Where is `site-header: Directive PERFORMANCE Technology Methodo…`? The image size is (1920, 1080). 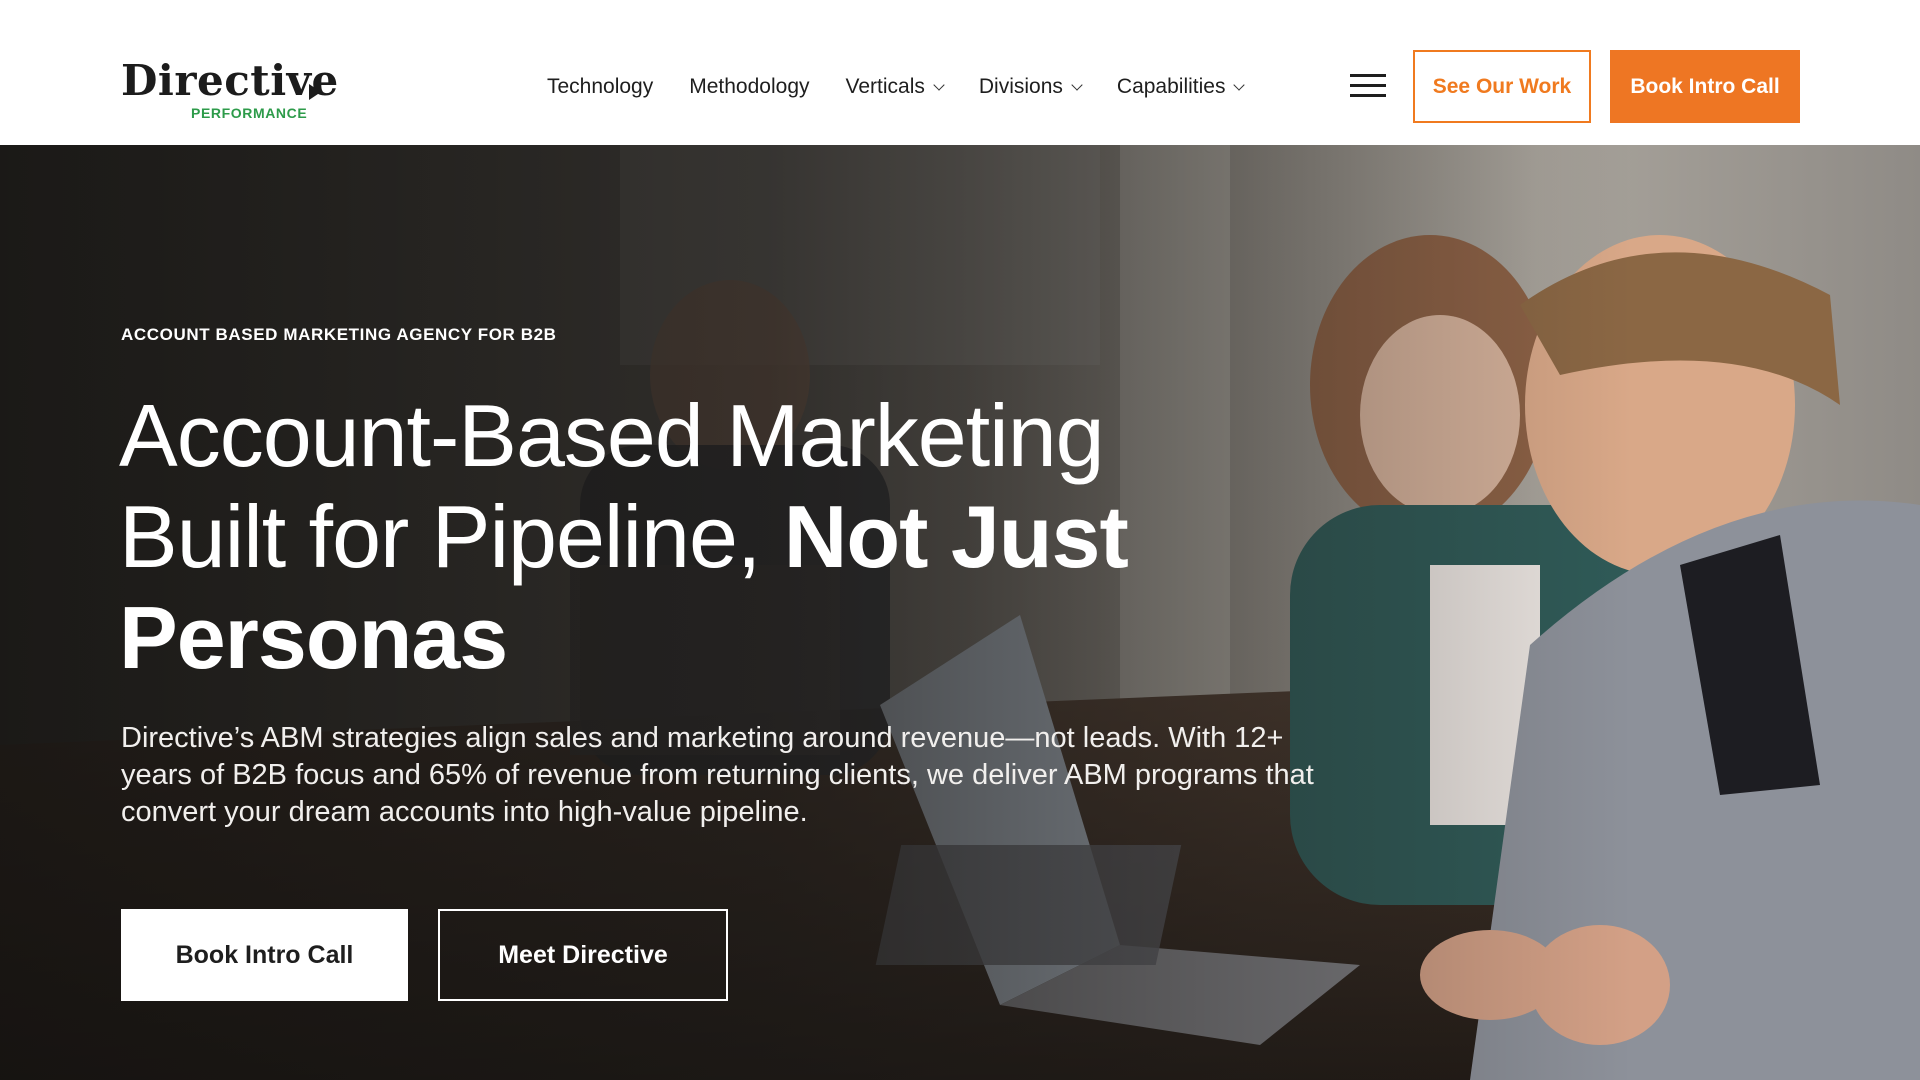
site-header: Directive PERFORMANCE Technology Methodo… is located at coordinates (960, 72).